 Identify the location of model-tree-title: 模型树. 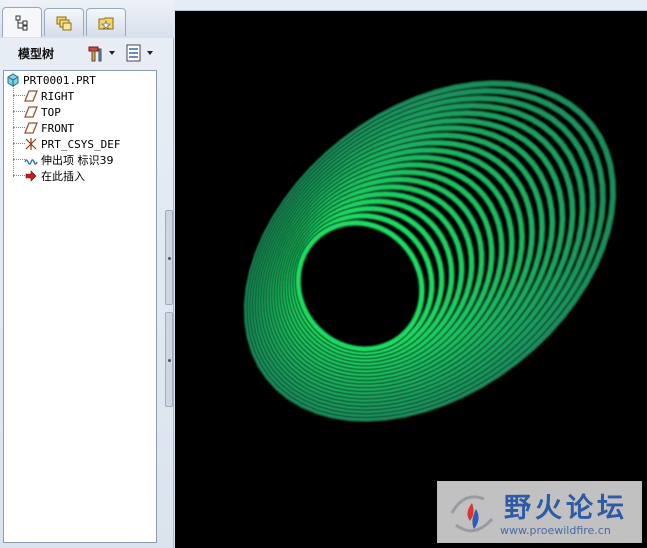
(36, 54).